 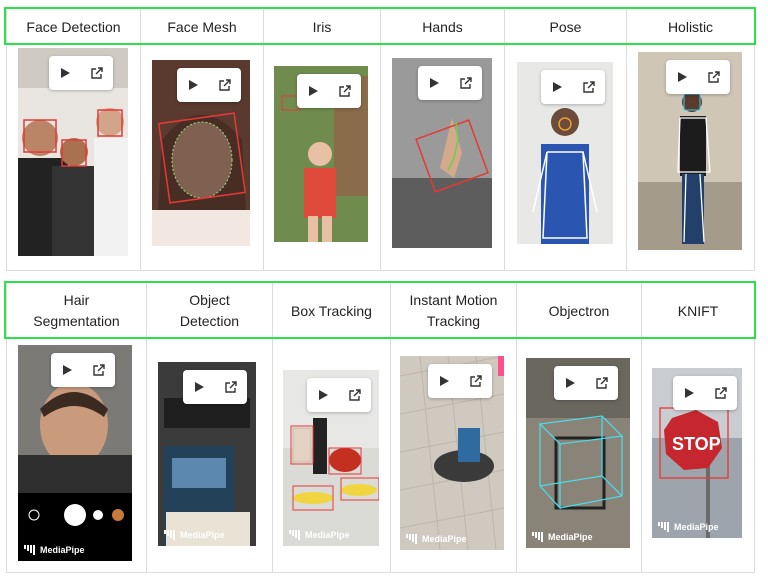 I want to click on solution-title-text: Pose, so click(x=566, y=27).